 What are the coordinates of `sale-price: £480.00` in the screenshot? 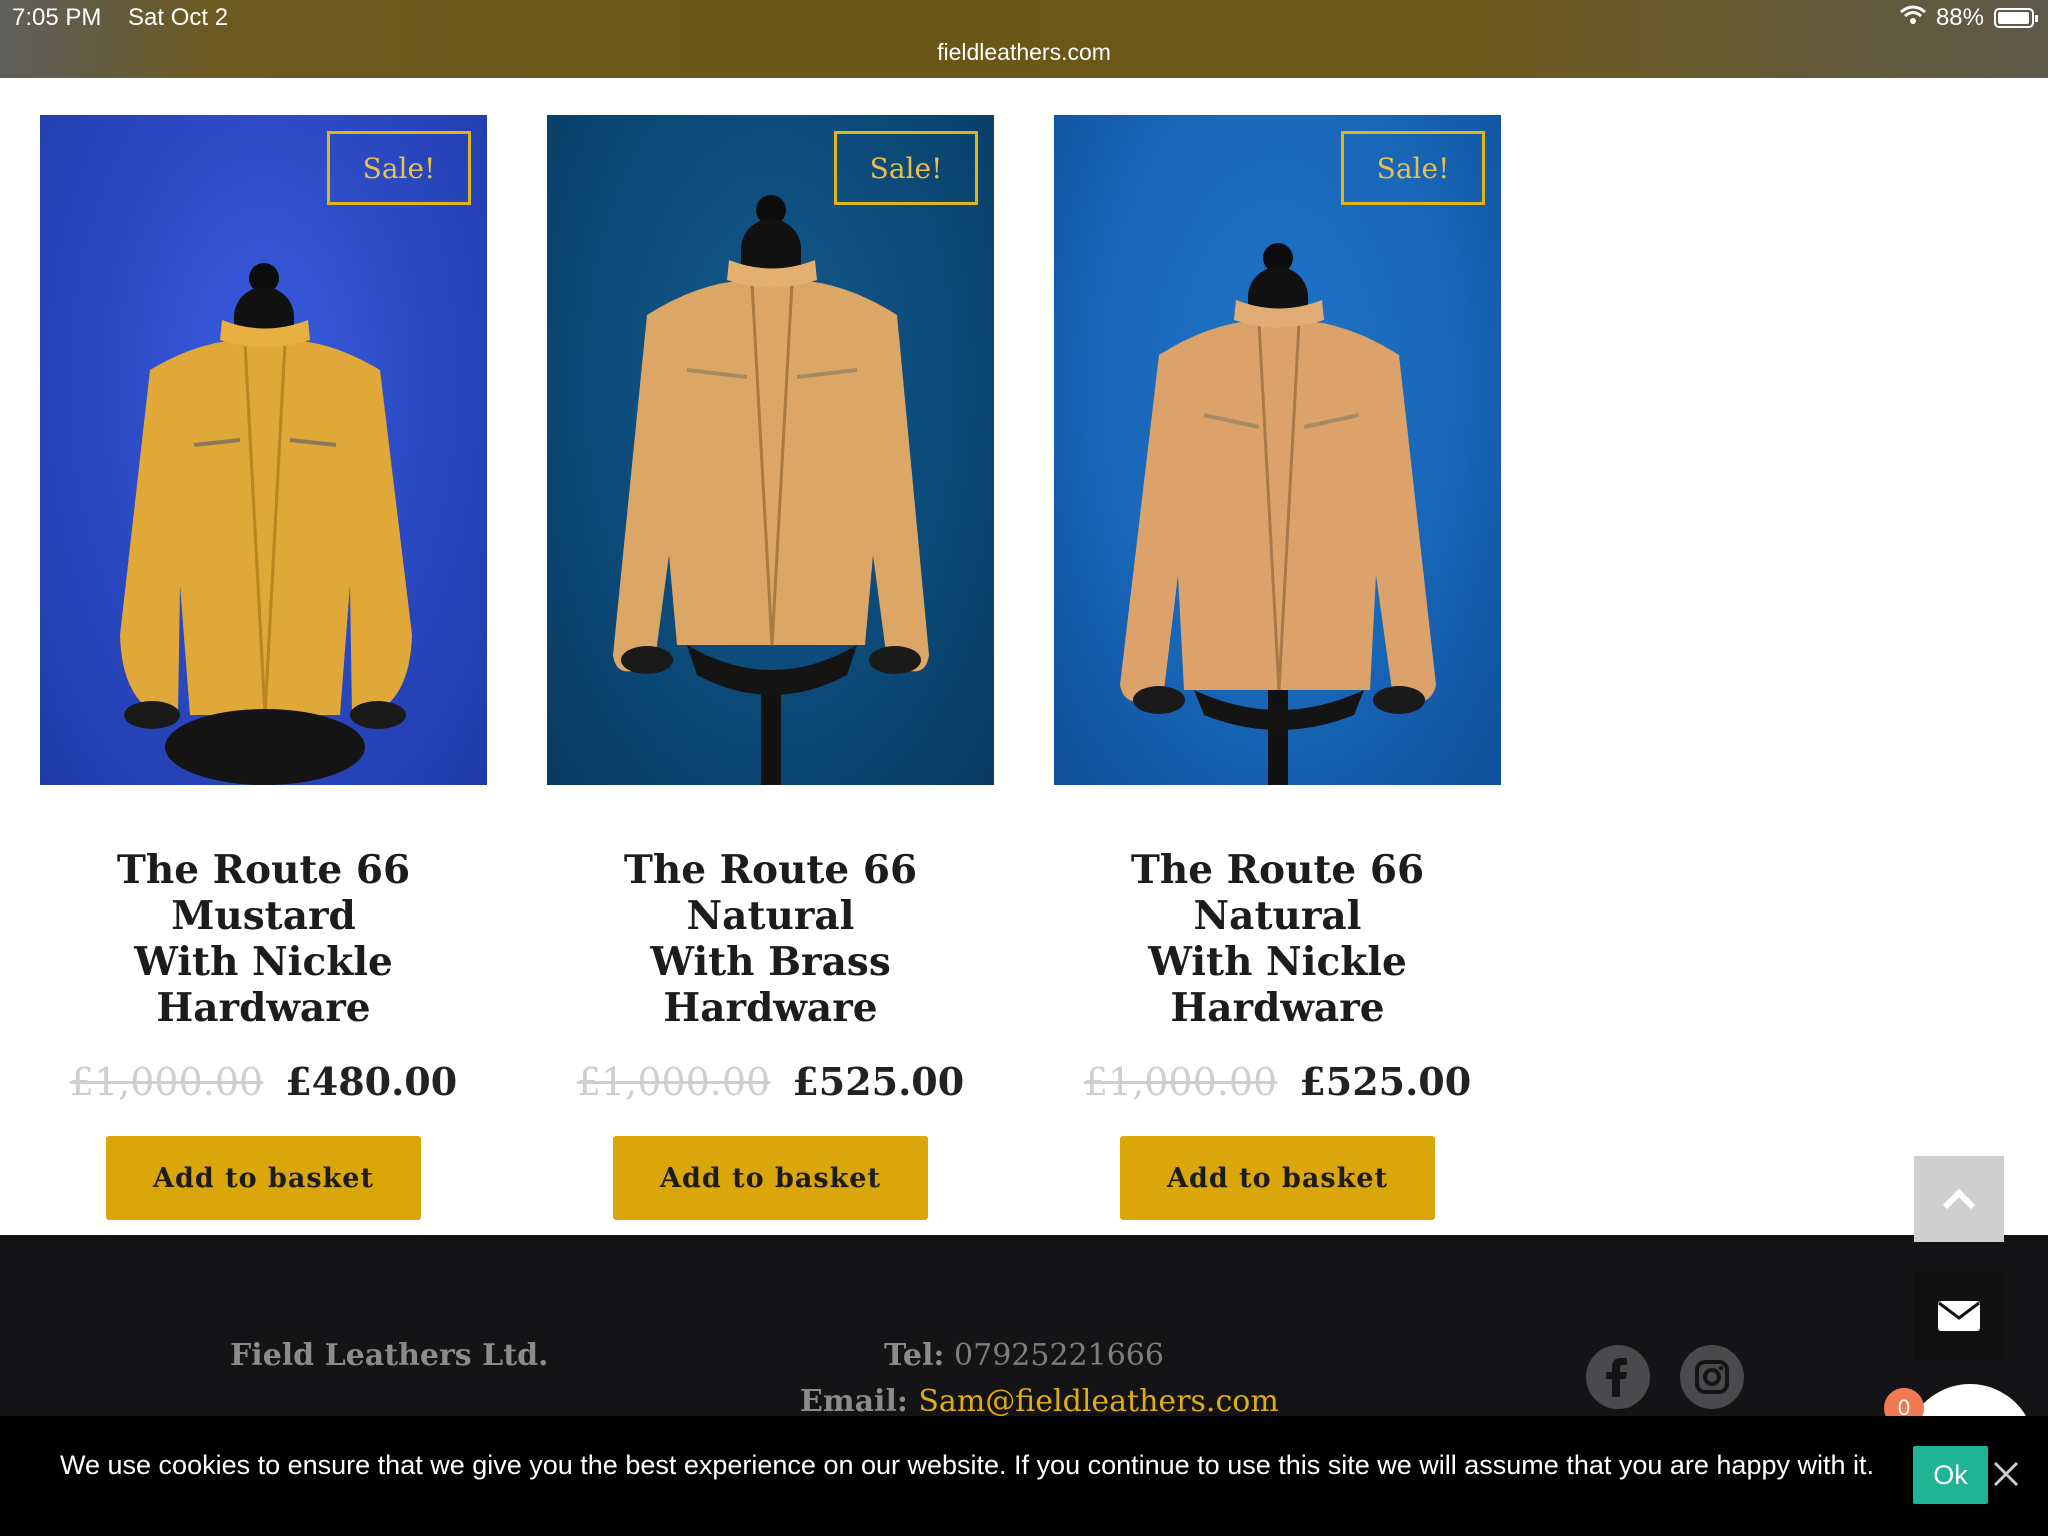 It's located at (371, 1081).